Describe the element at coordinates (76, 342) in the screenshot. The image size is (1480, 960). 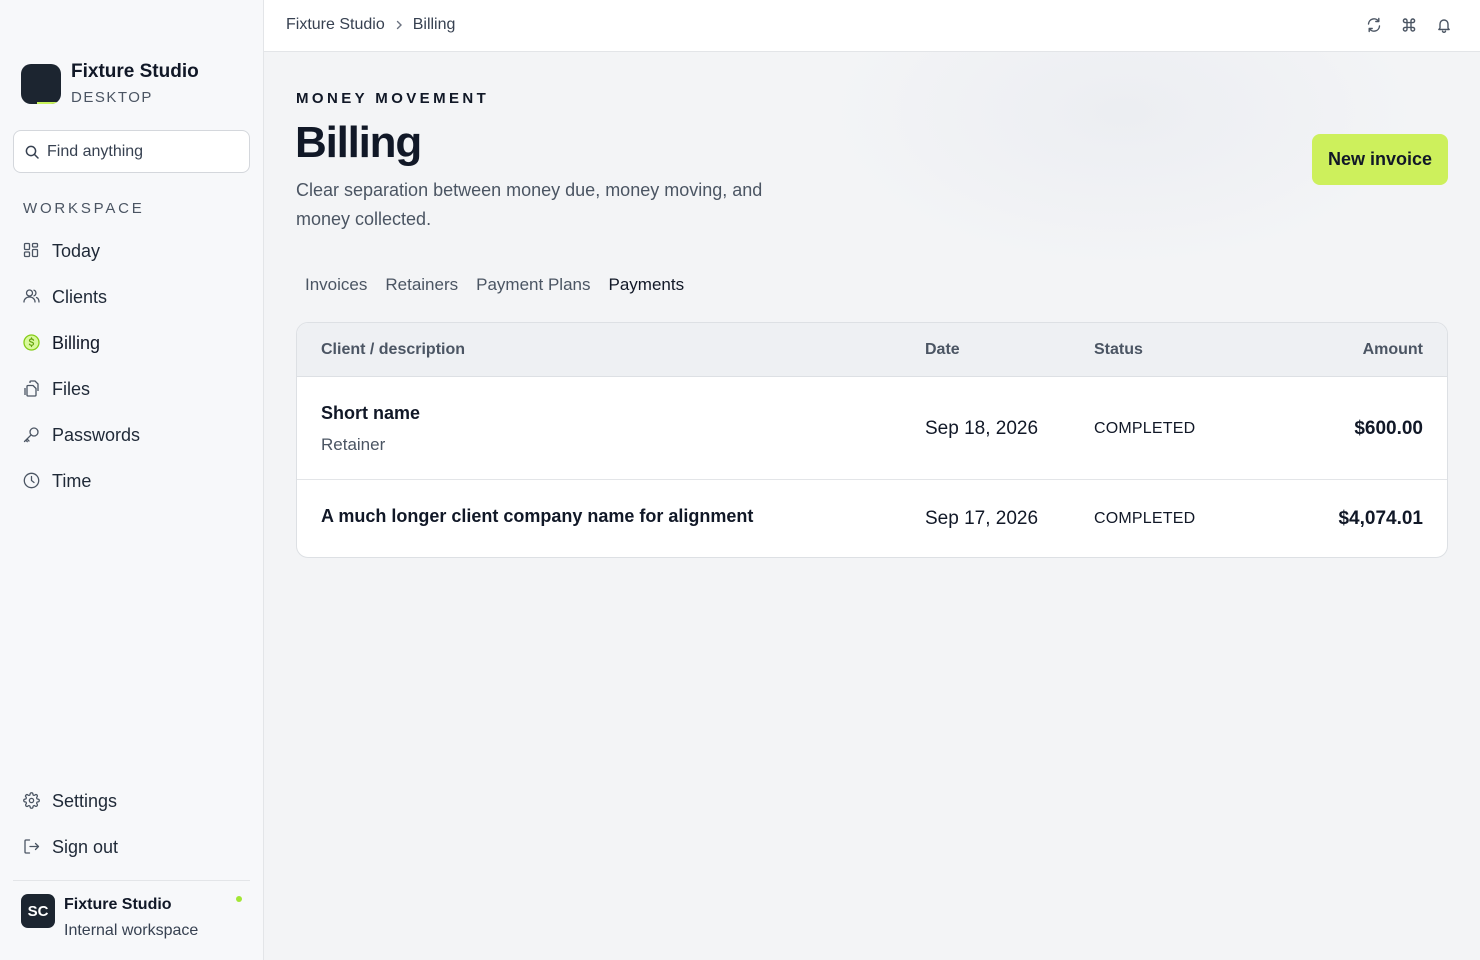
I see `sidebar-item-label: Billing` at that location.